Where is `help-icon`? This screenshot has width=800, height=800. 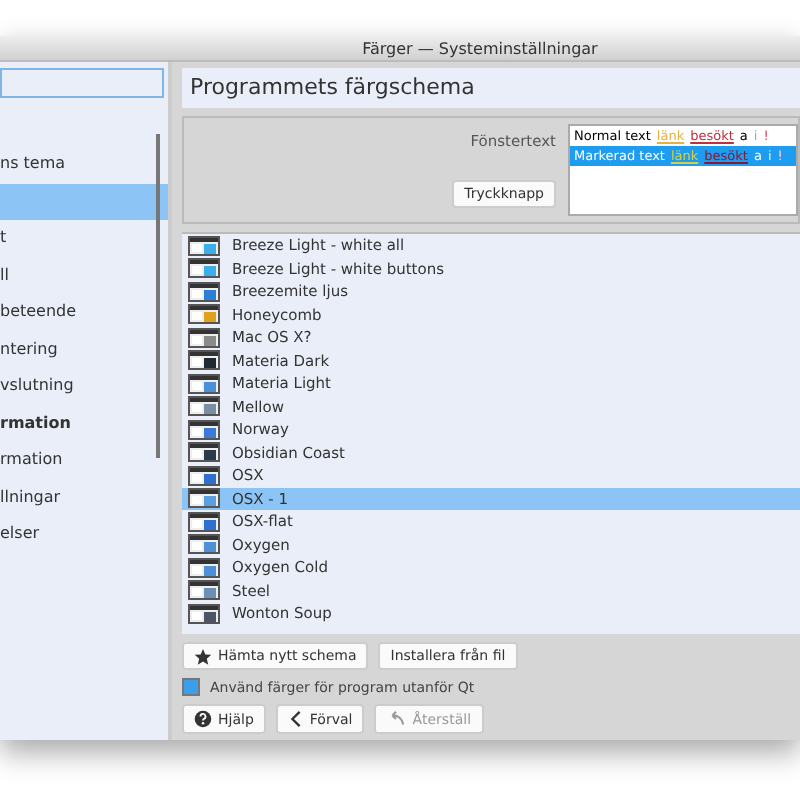
help-icon is located at coordinates (203, 719).